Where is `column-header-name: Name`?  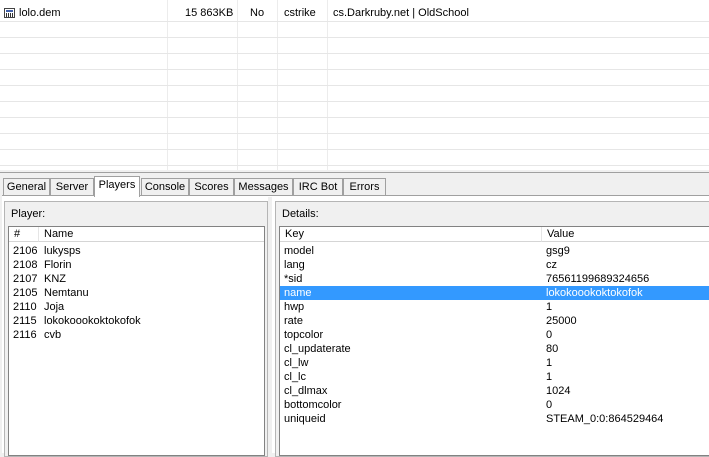 column-header-name: Name is located at coordinates (151, 234).